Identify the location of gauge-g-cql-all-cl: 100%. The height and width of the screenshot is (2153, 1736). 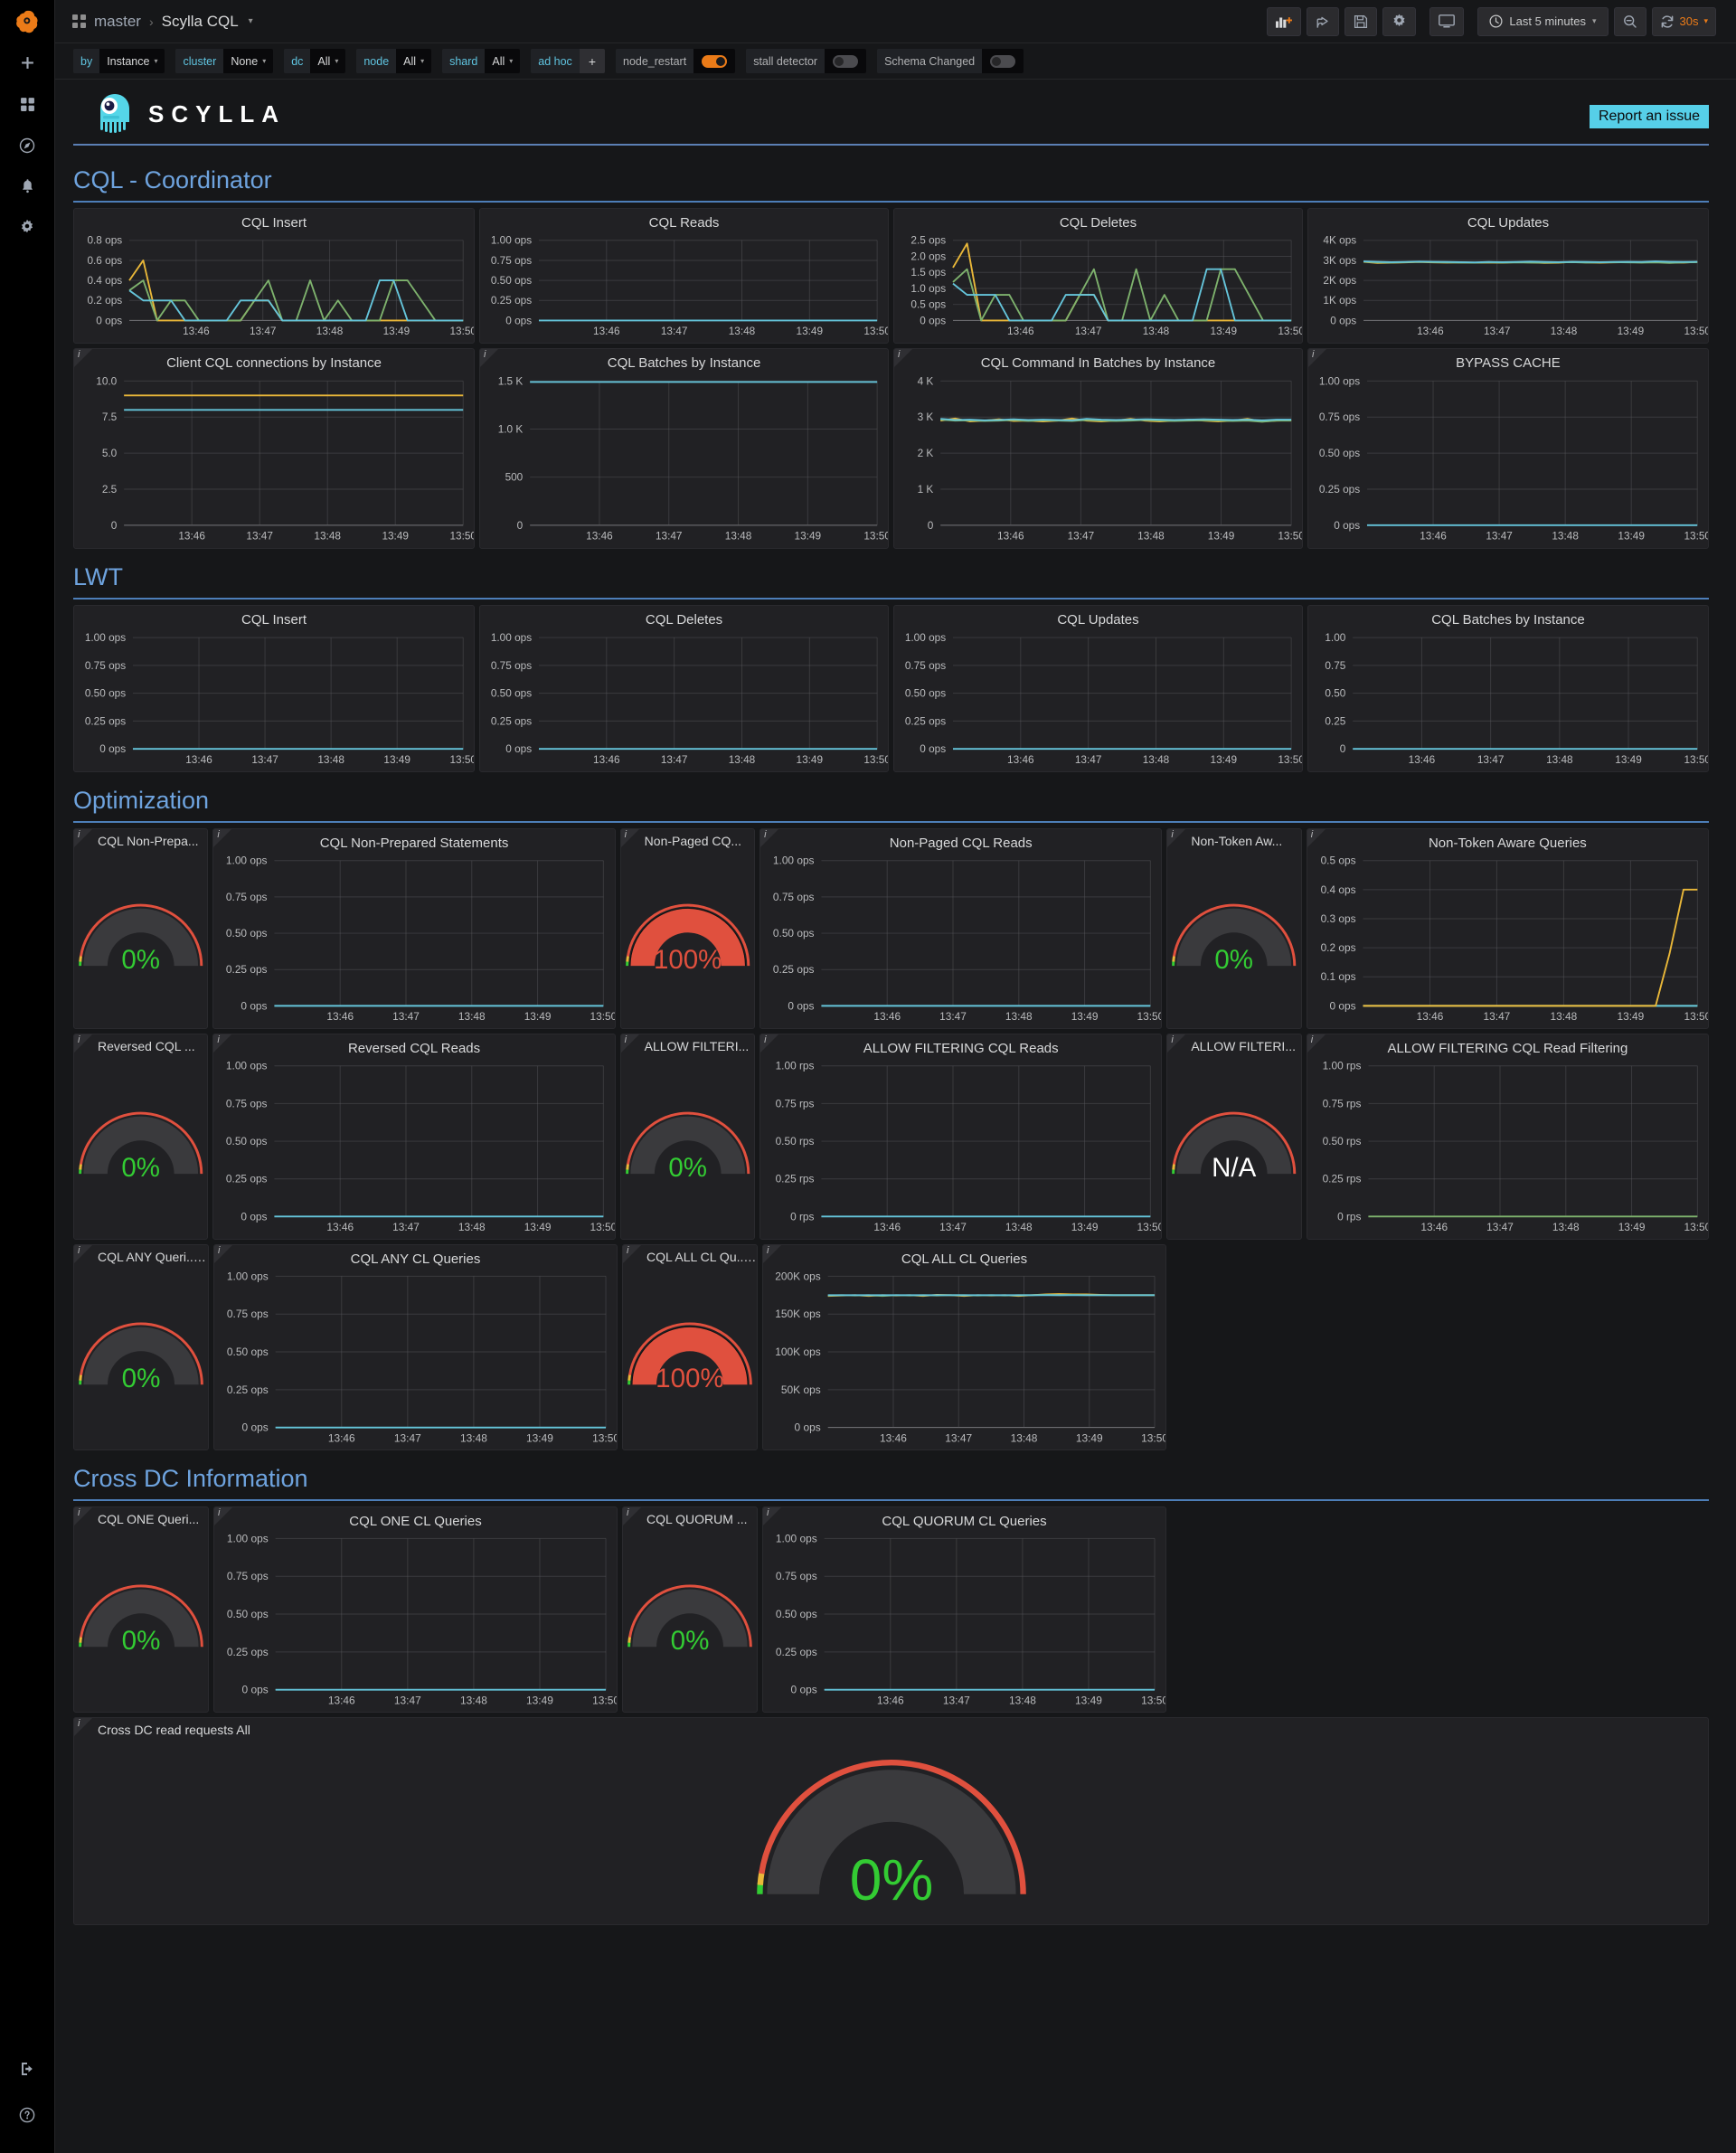
(690, 1353).